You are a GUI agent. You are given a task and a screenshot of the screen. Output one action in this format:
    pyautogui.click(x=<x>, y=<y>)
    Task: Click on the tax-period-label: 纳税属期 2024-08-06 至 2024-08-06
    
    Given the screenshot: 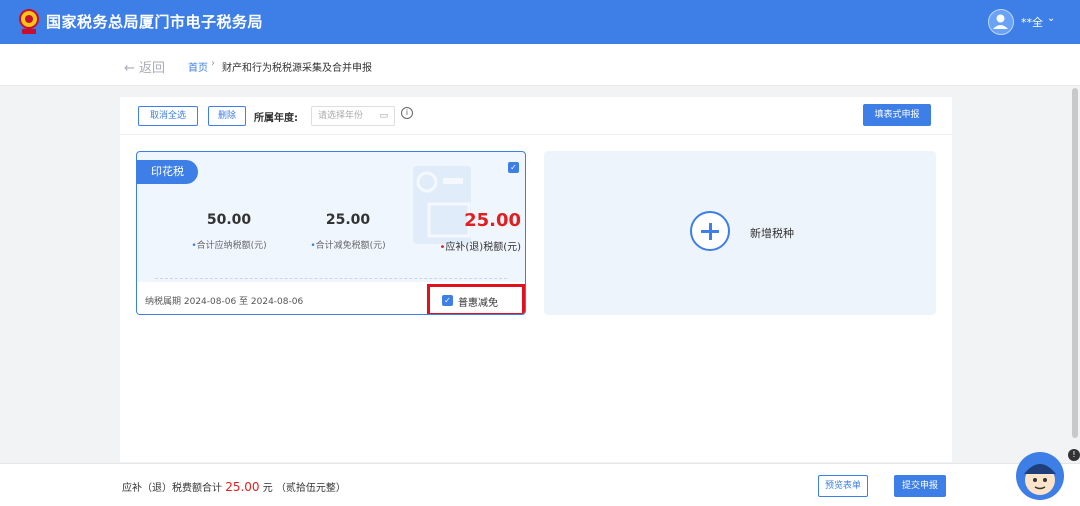 What is the action you would take?
    pyautogui.click(x=224, y=302)
    